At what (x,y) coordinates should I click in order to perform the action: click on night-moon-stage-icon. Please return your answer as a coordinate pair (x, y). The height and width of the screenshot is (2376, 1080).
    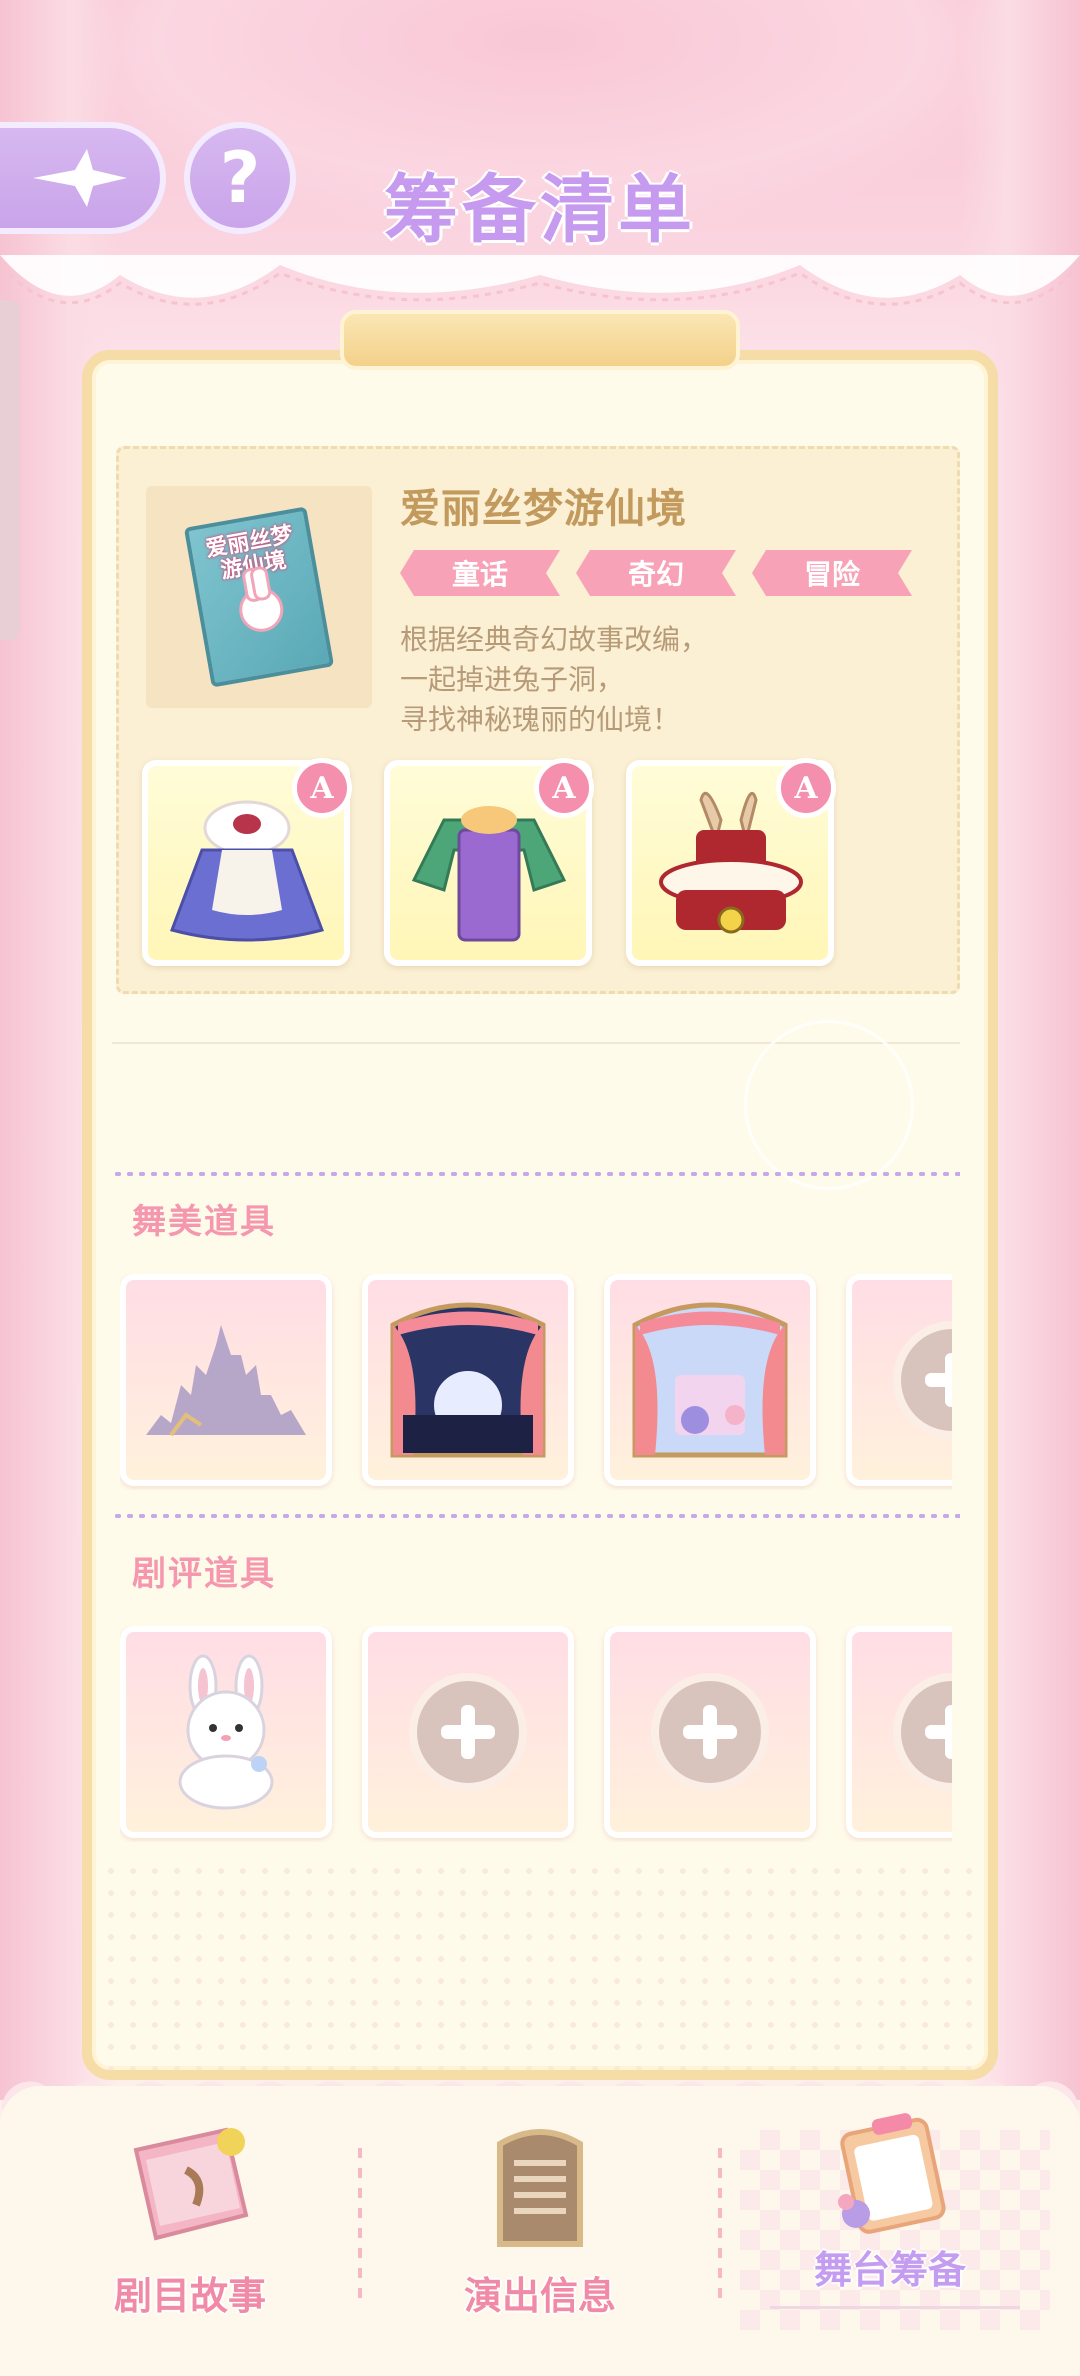
    Looking at the image, I should click on (468, 1380).